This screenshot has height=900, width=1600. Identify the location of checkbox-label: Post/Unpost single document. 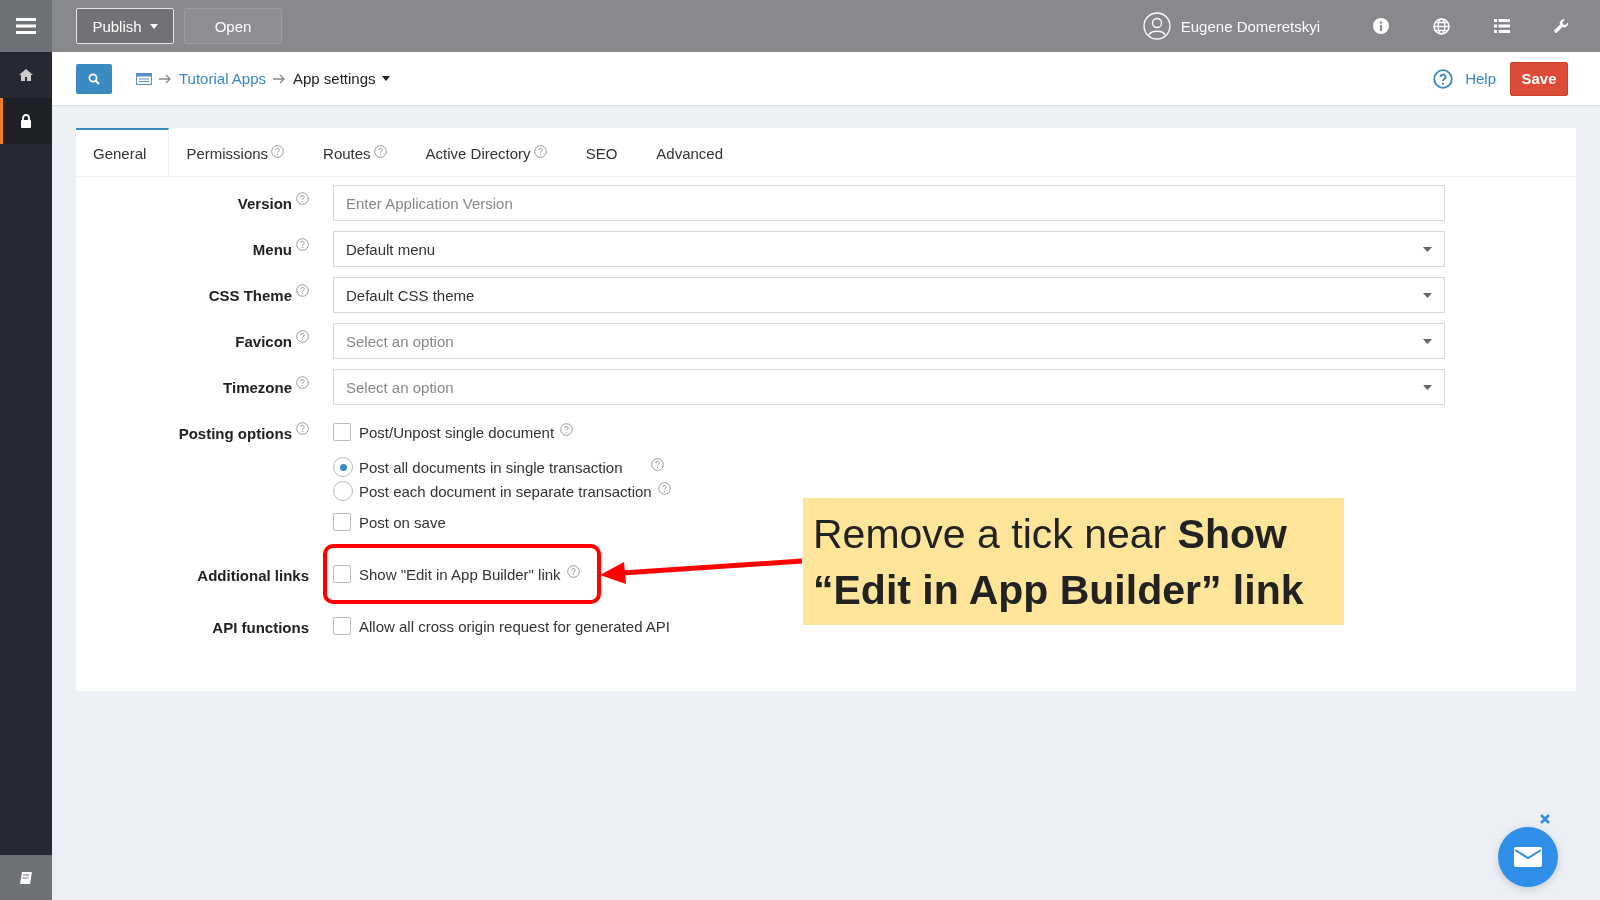
(457, 432).